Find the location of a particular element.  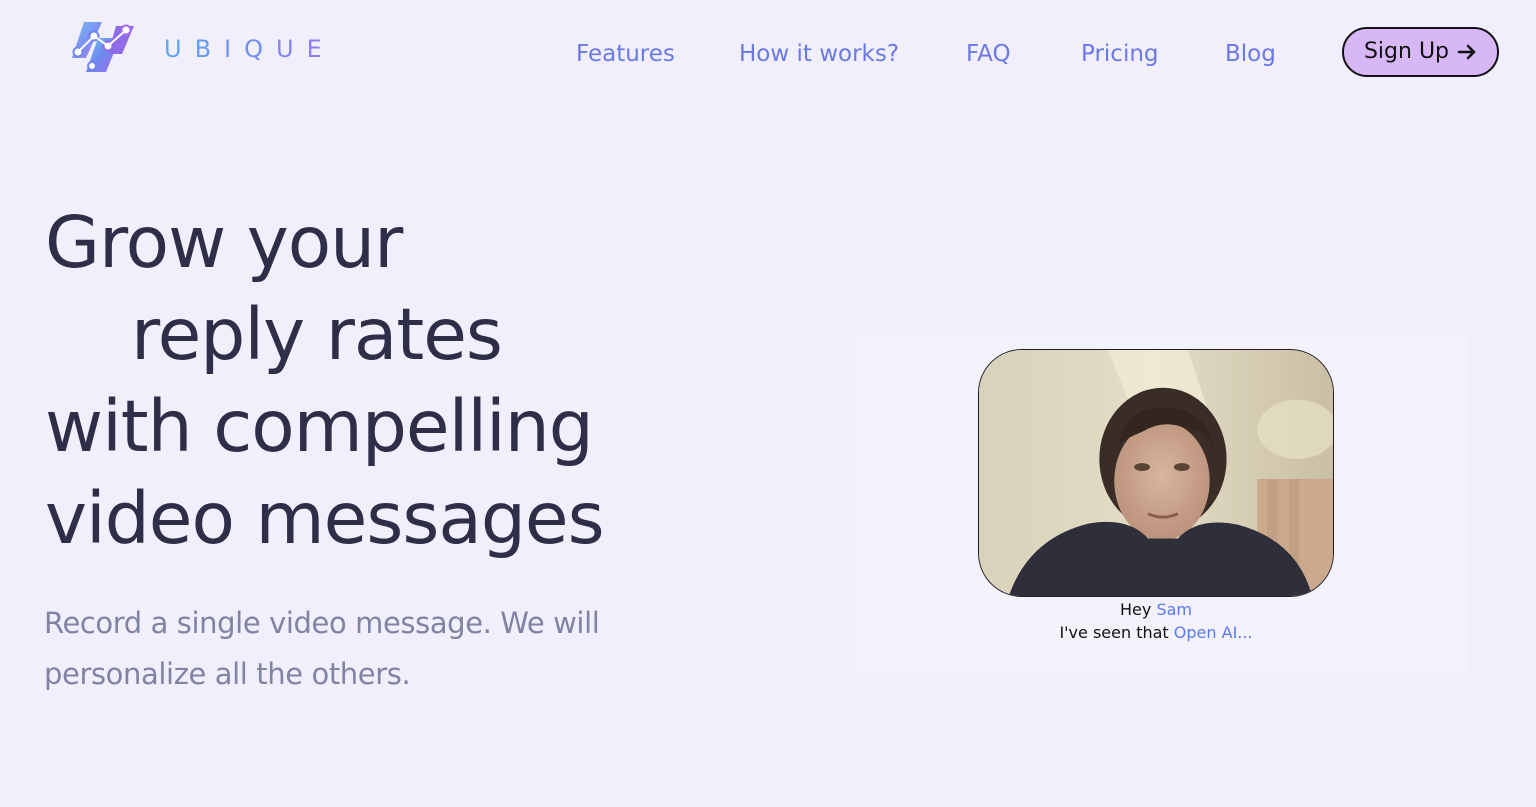

presenter-video-image is located at coordinates (1156, 473).